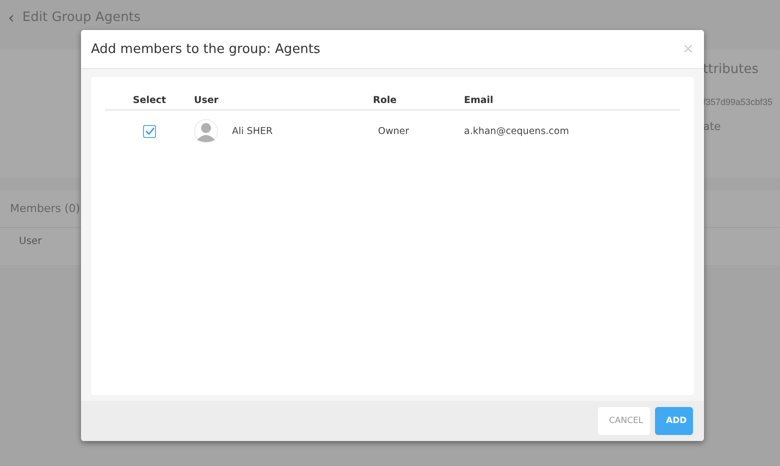  What do you see at coordinates (45, 209) in the screenshot?
I see `members-title: Members (0)` at bounding box center [45, 209].